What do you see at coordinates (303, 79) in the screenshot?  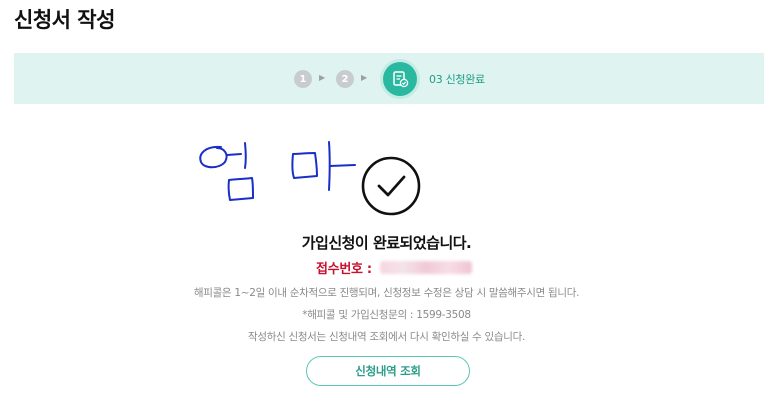 I see `step-1-indicator: 1` at bounding box center [303, 79].